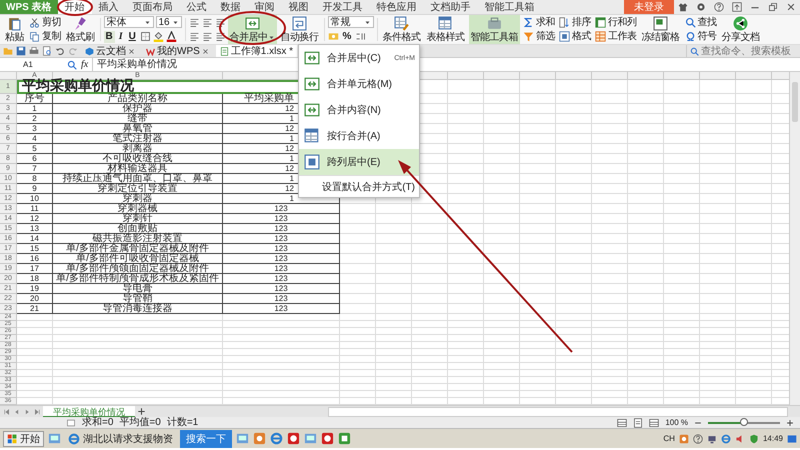 The image size is (800, 450). I want to click on search-button: 搜索一下, so click(206, 439).